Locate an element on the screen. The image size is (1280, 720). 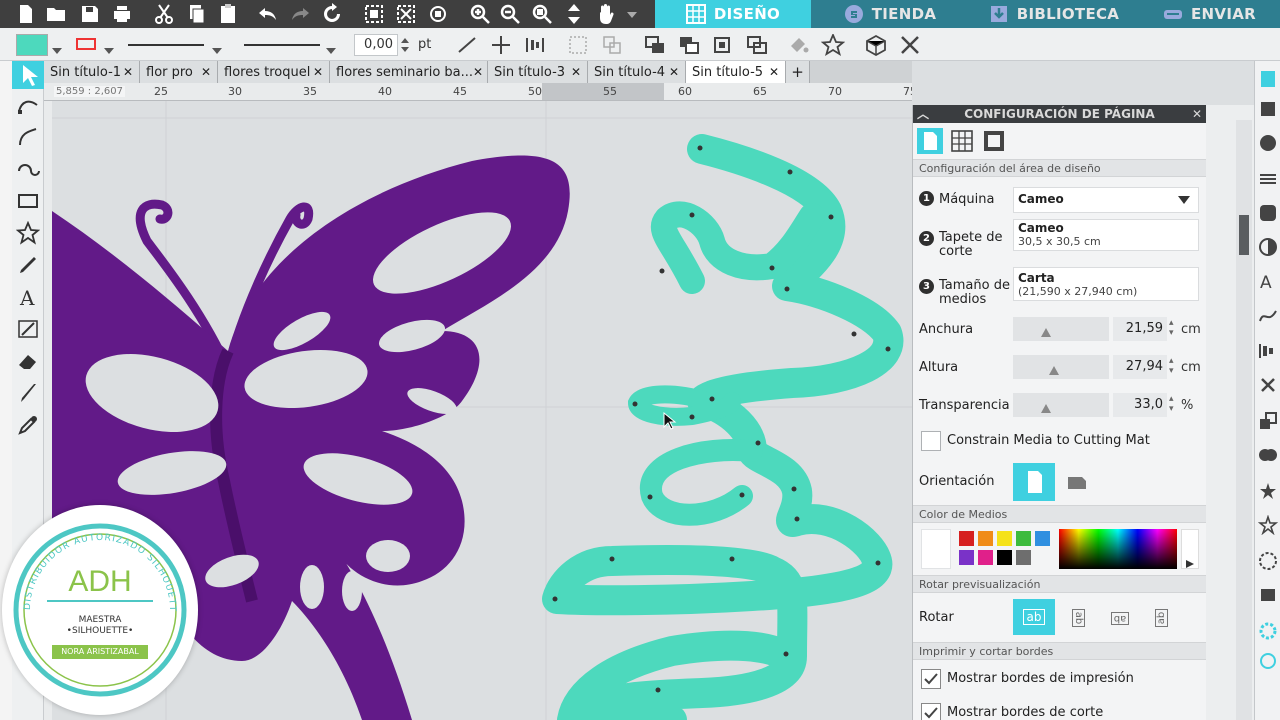
edit-points-tool-icon is located at coordinates (28, 107).